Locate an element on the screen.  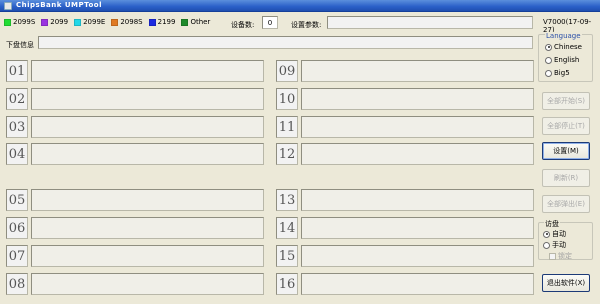
legend-item-2199: 2199 is located at coordinates (162, 22).